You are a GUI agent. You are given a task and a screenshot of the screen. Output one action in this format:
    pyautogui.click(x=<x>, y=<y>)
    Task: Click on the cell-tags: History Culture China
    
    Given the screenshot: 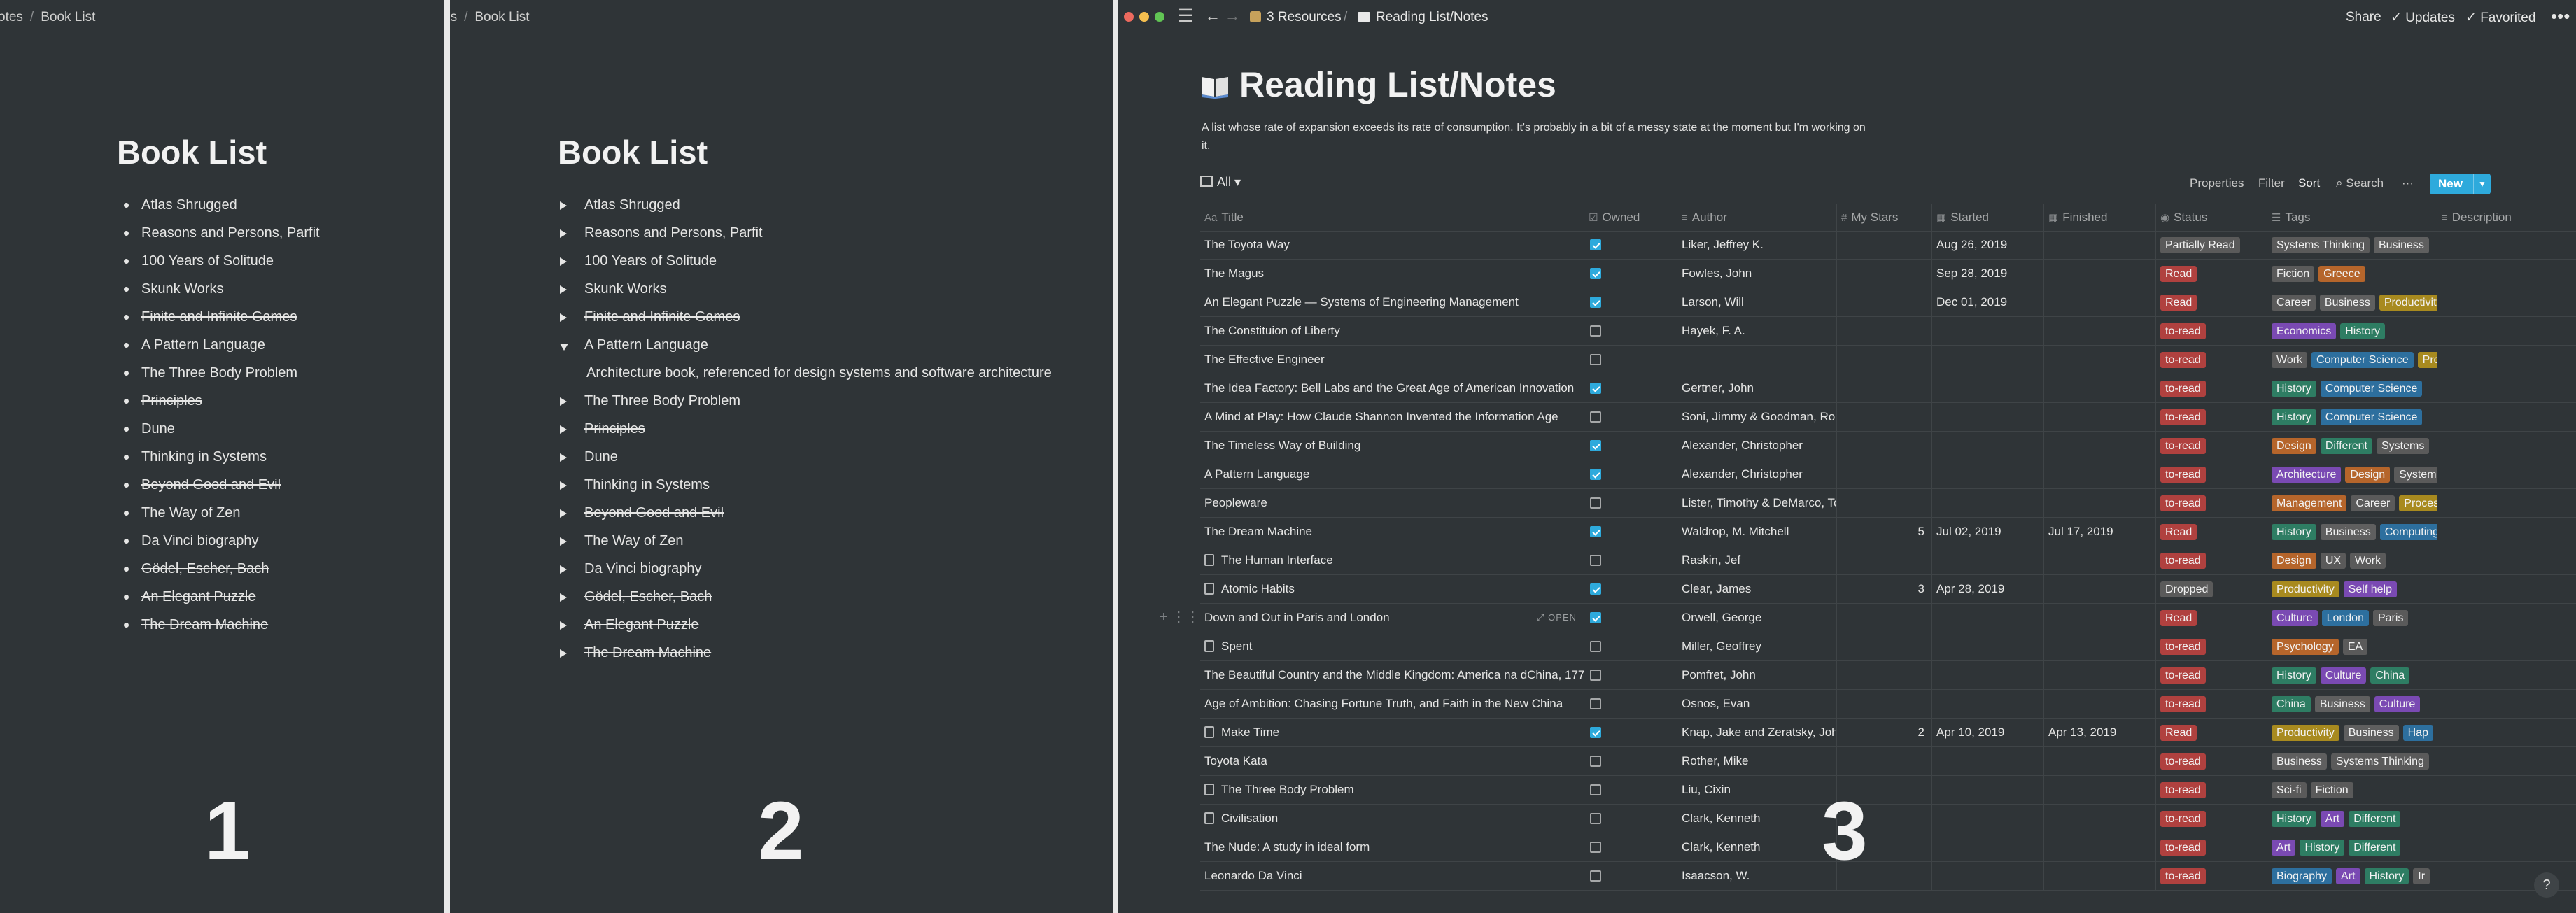 What is the action you would take?
    pyautogui.click(x=2352, y=674)
    